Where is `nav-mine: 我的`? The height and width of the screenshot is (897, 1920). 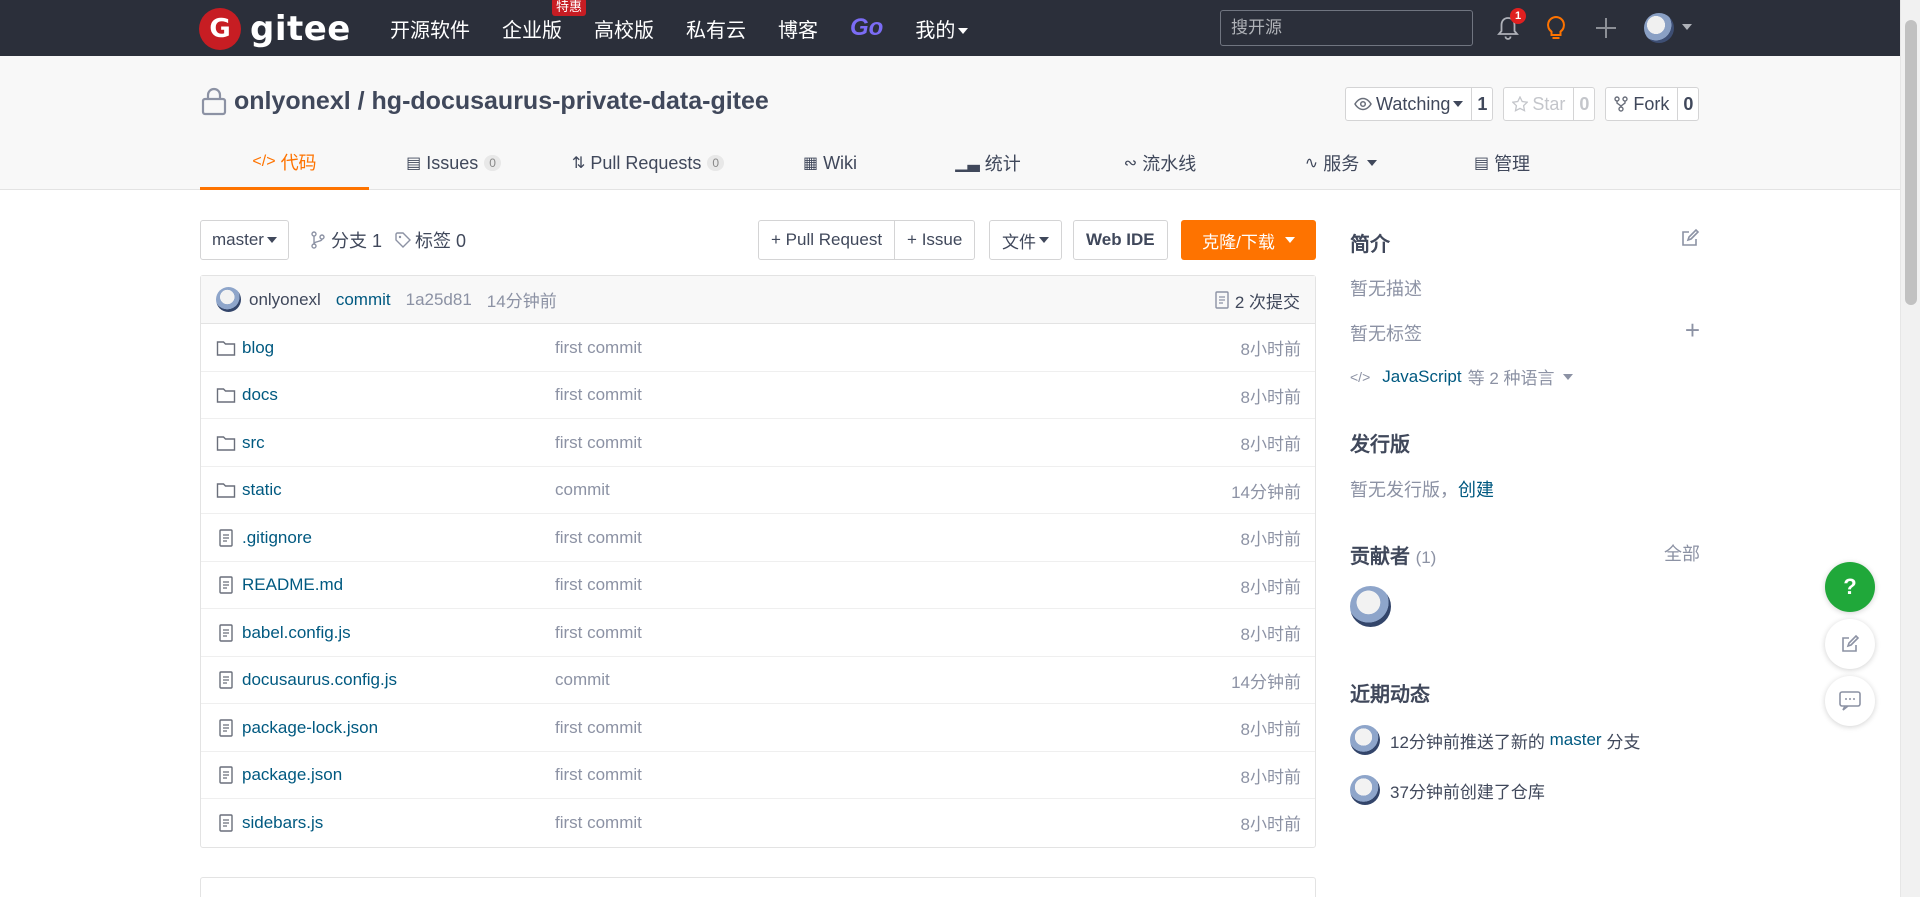
nav-mine: 我的 is located at coordinates (942, 28).